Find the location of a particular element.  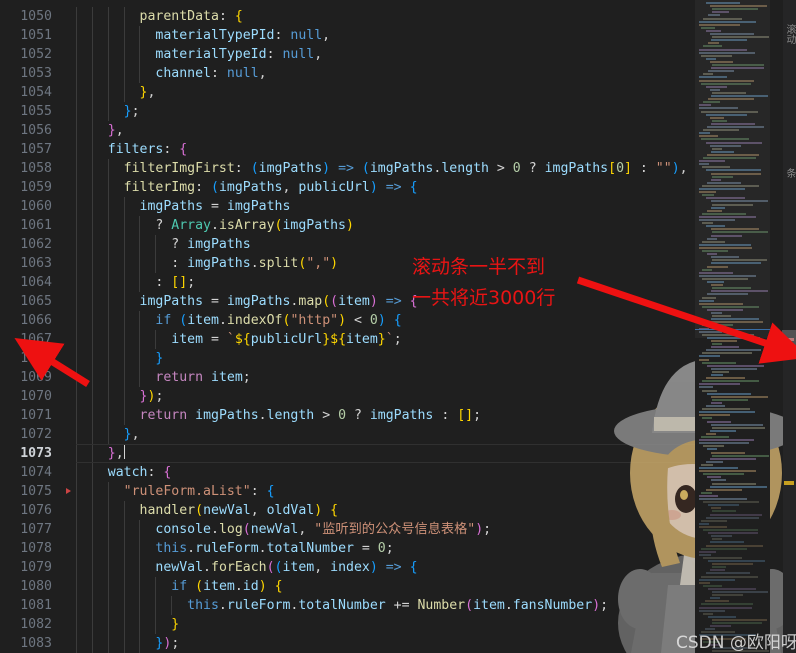

code-line: 1051 materialTypePId: null, is located at coordinates (398, 35).